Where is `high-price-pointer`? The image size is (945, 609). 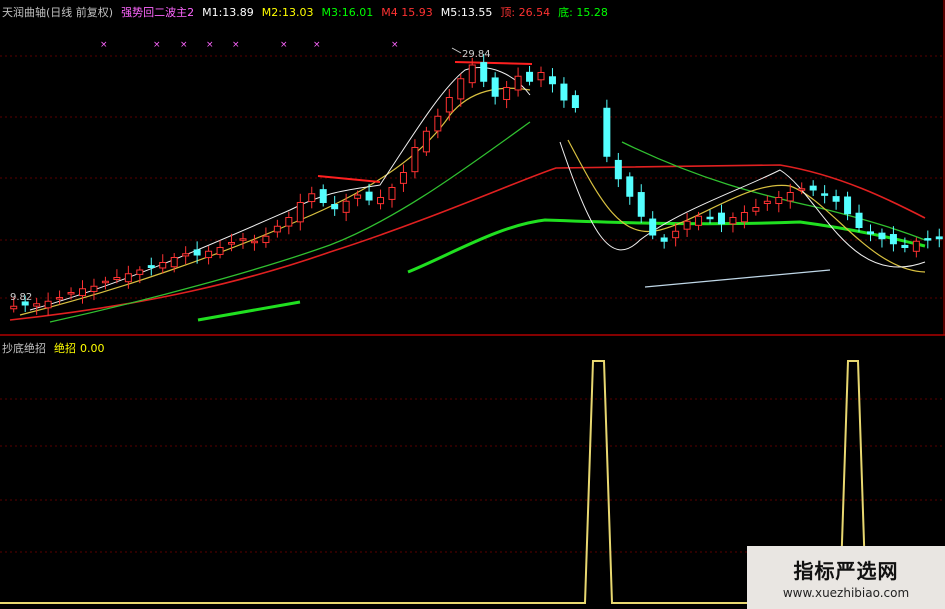 high-price-pointer is located at coordinates (456, 50).